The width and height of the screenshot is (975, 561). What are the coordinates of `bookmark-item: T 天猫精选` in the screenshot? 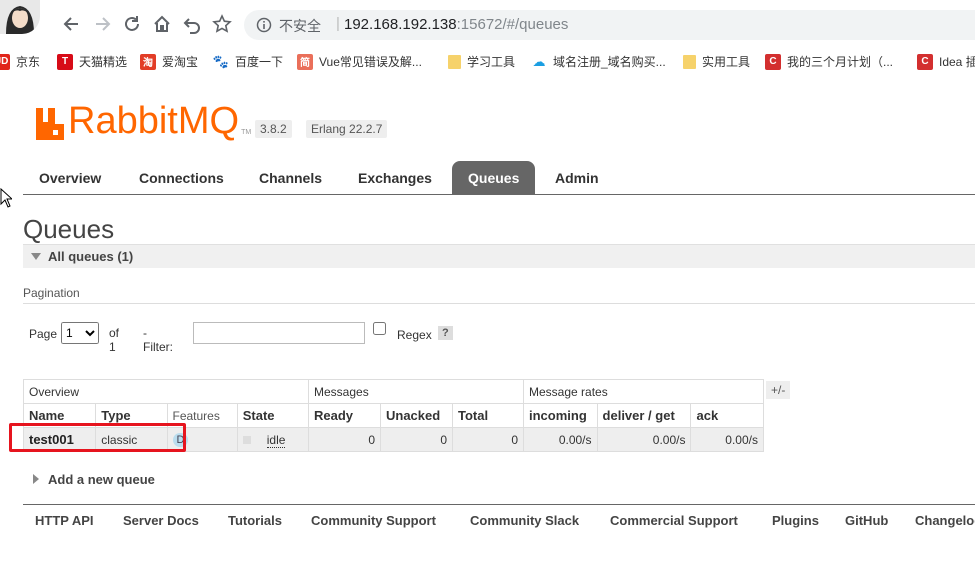 It's located at (92, 61).